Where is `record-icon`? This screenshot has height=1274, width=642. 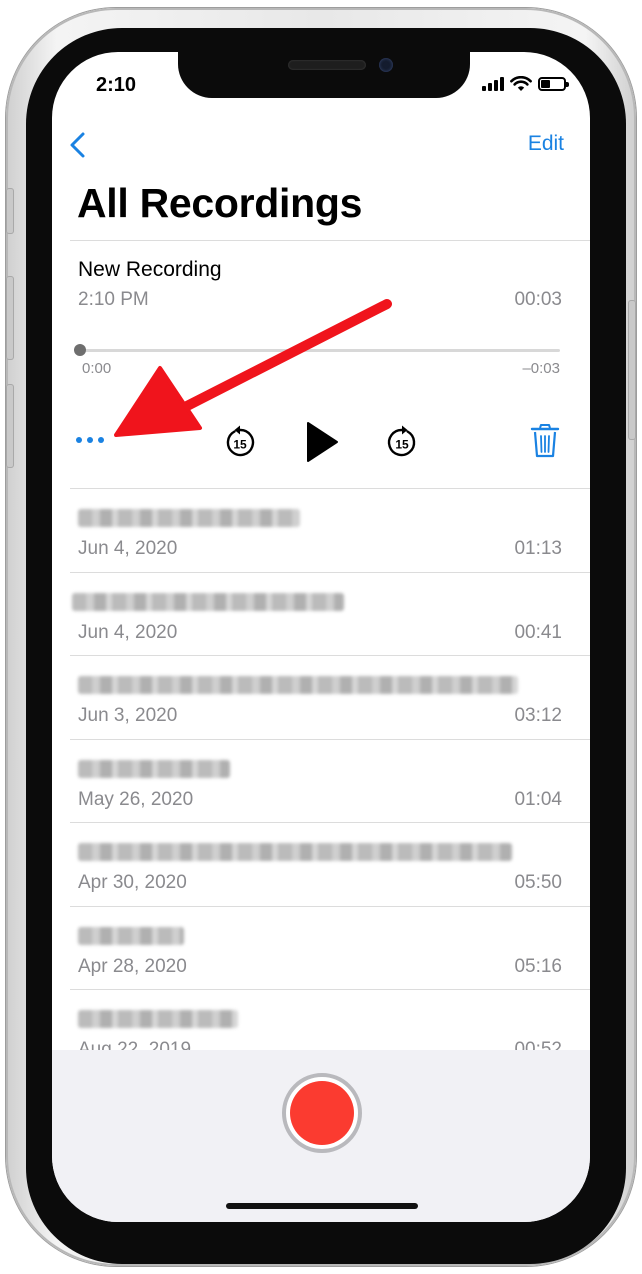
record-icon is located at coordinates (322, 1113).